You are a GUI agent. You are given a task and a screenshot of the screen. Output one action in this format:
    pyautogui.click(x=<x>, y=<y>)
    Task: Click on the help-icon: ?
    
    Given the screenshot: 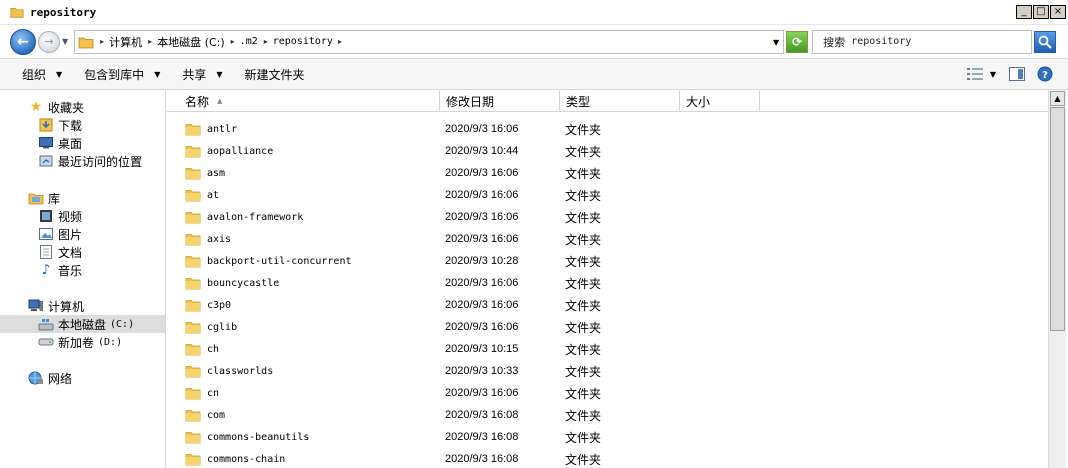 What is the action you would take?
    pyautogui.click(x=1045, y=74)
    